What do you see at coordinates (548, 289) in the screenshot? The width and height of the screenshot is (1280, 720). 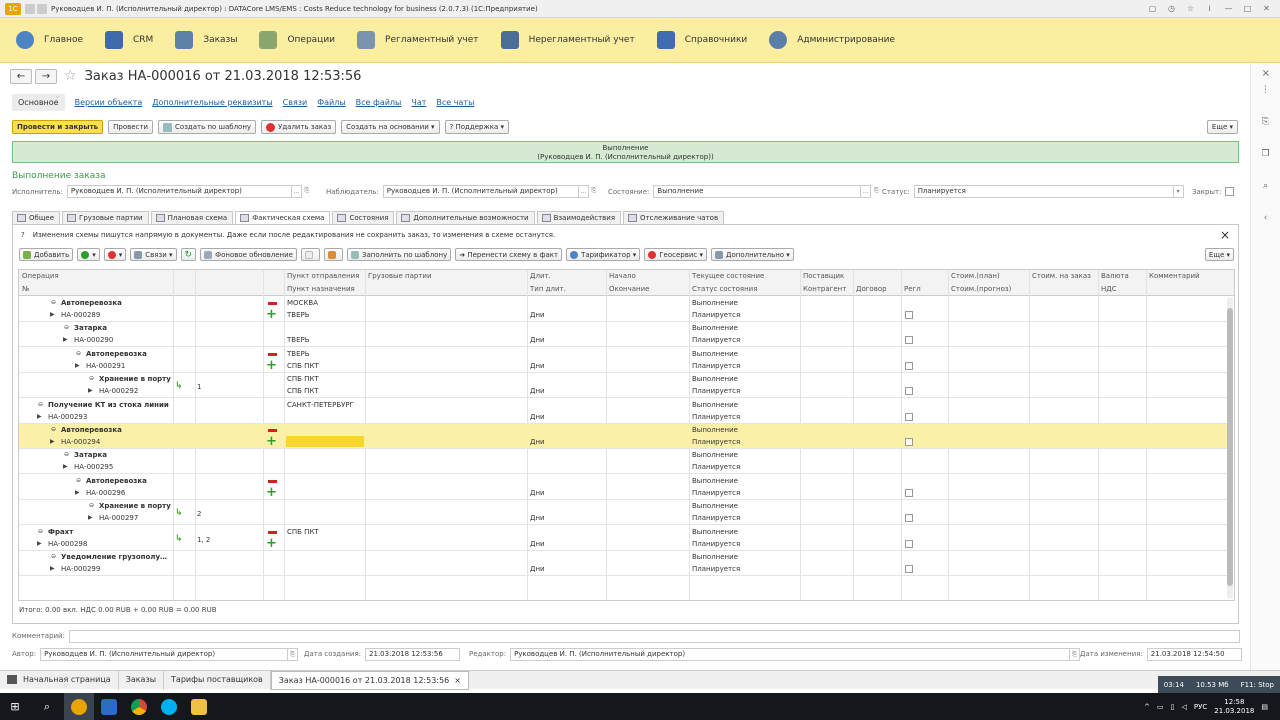 I see `col-duration-type: Тип длит.` at bounding box center [548, 289].